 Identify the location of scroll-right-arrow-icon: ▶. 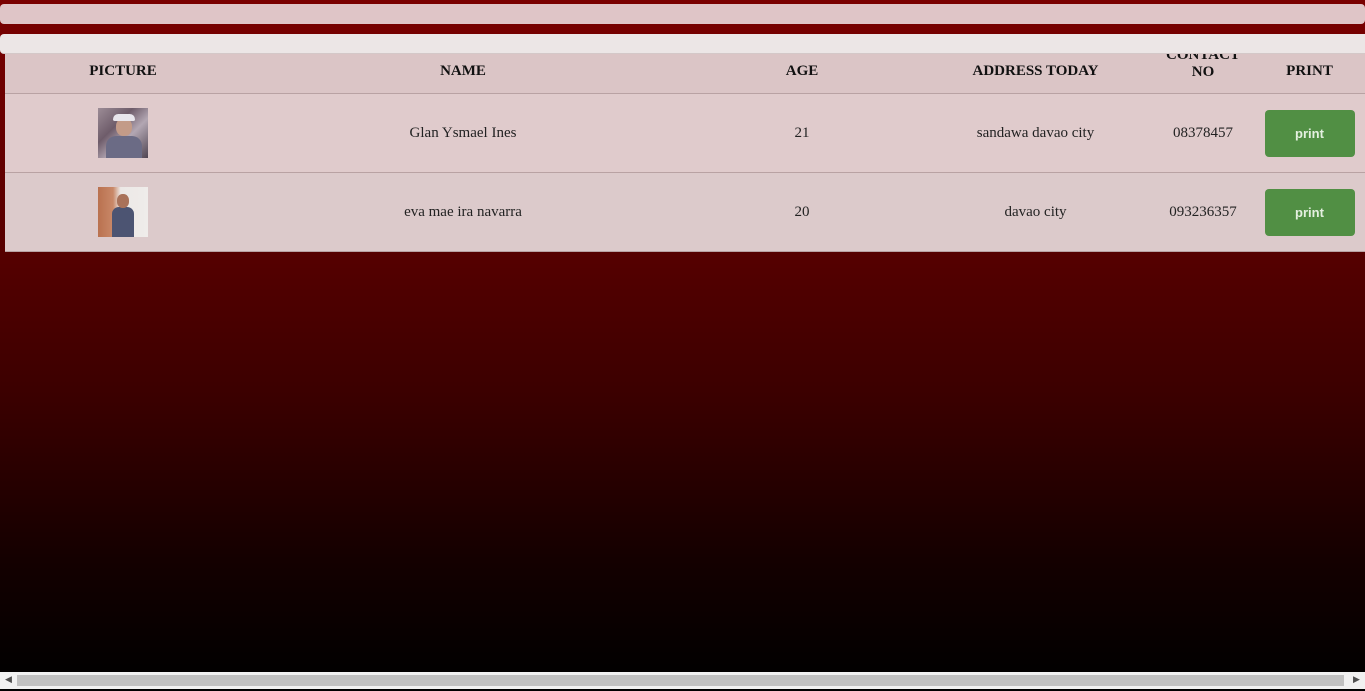
(1356, 680).